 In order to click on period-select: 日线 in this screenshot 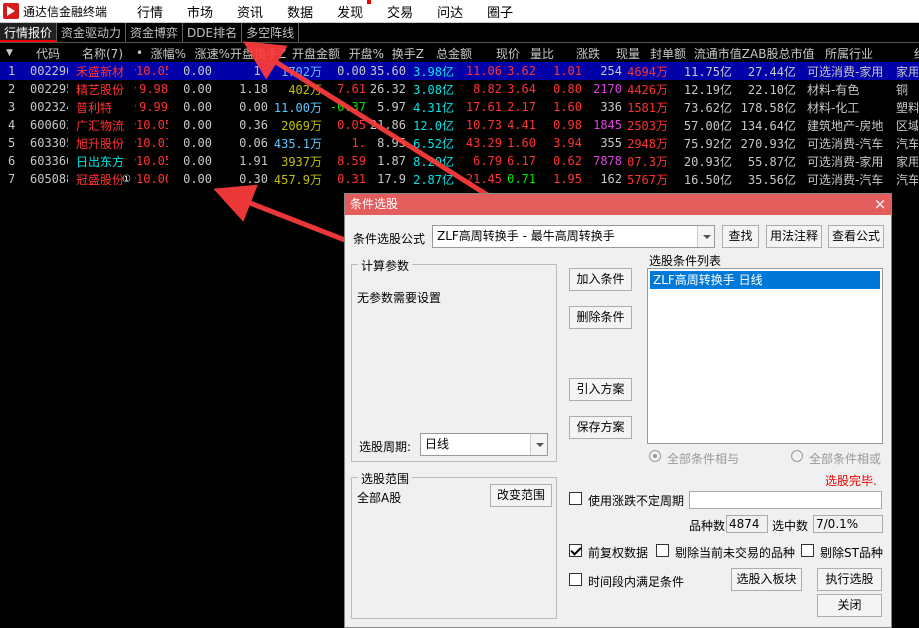, I will do `click(484, 444)`.